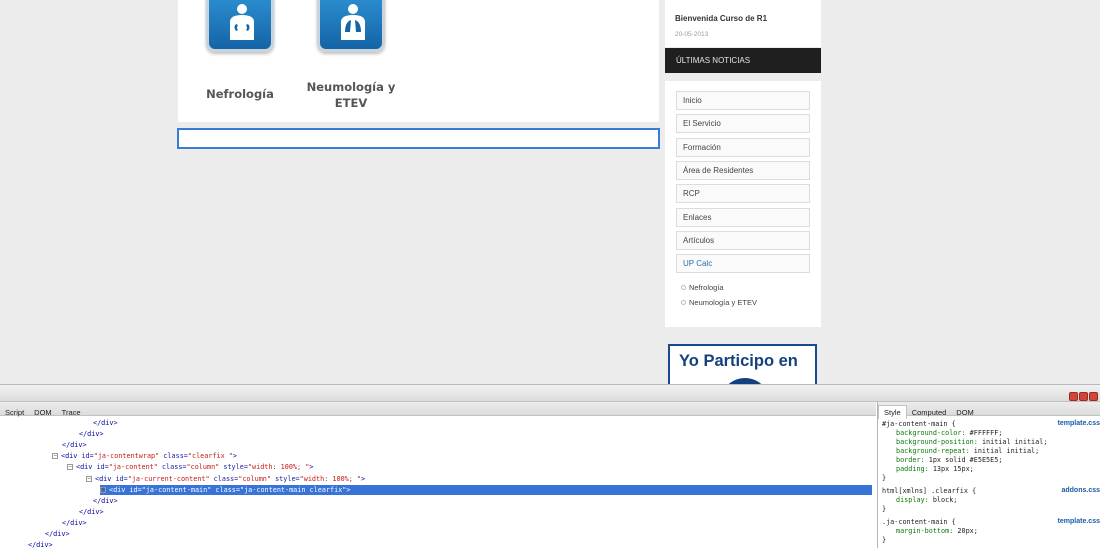 This screenshot has width=1100, height=548. Describe the element at coordinates (884, 540) in the screenshot. I see `css-rule-close: }` at that location.